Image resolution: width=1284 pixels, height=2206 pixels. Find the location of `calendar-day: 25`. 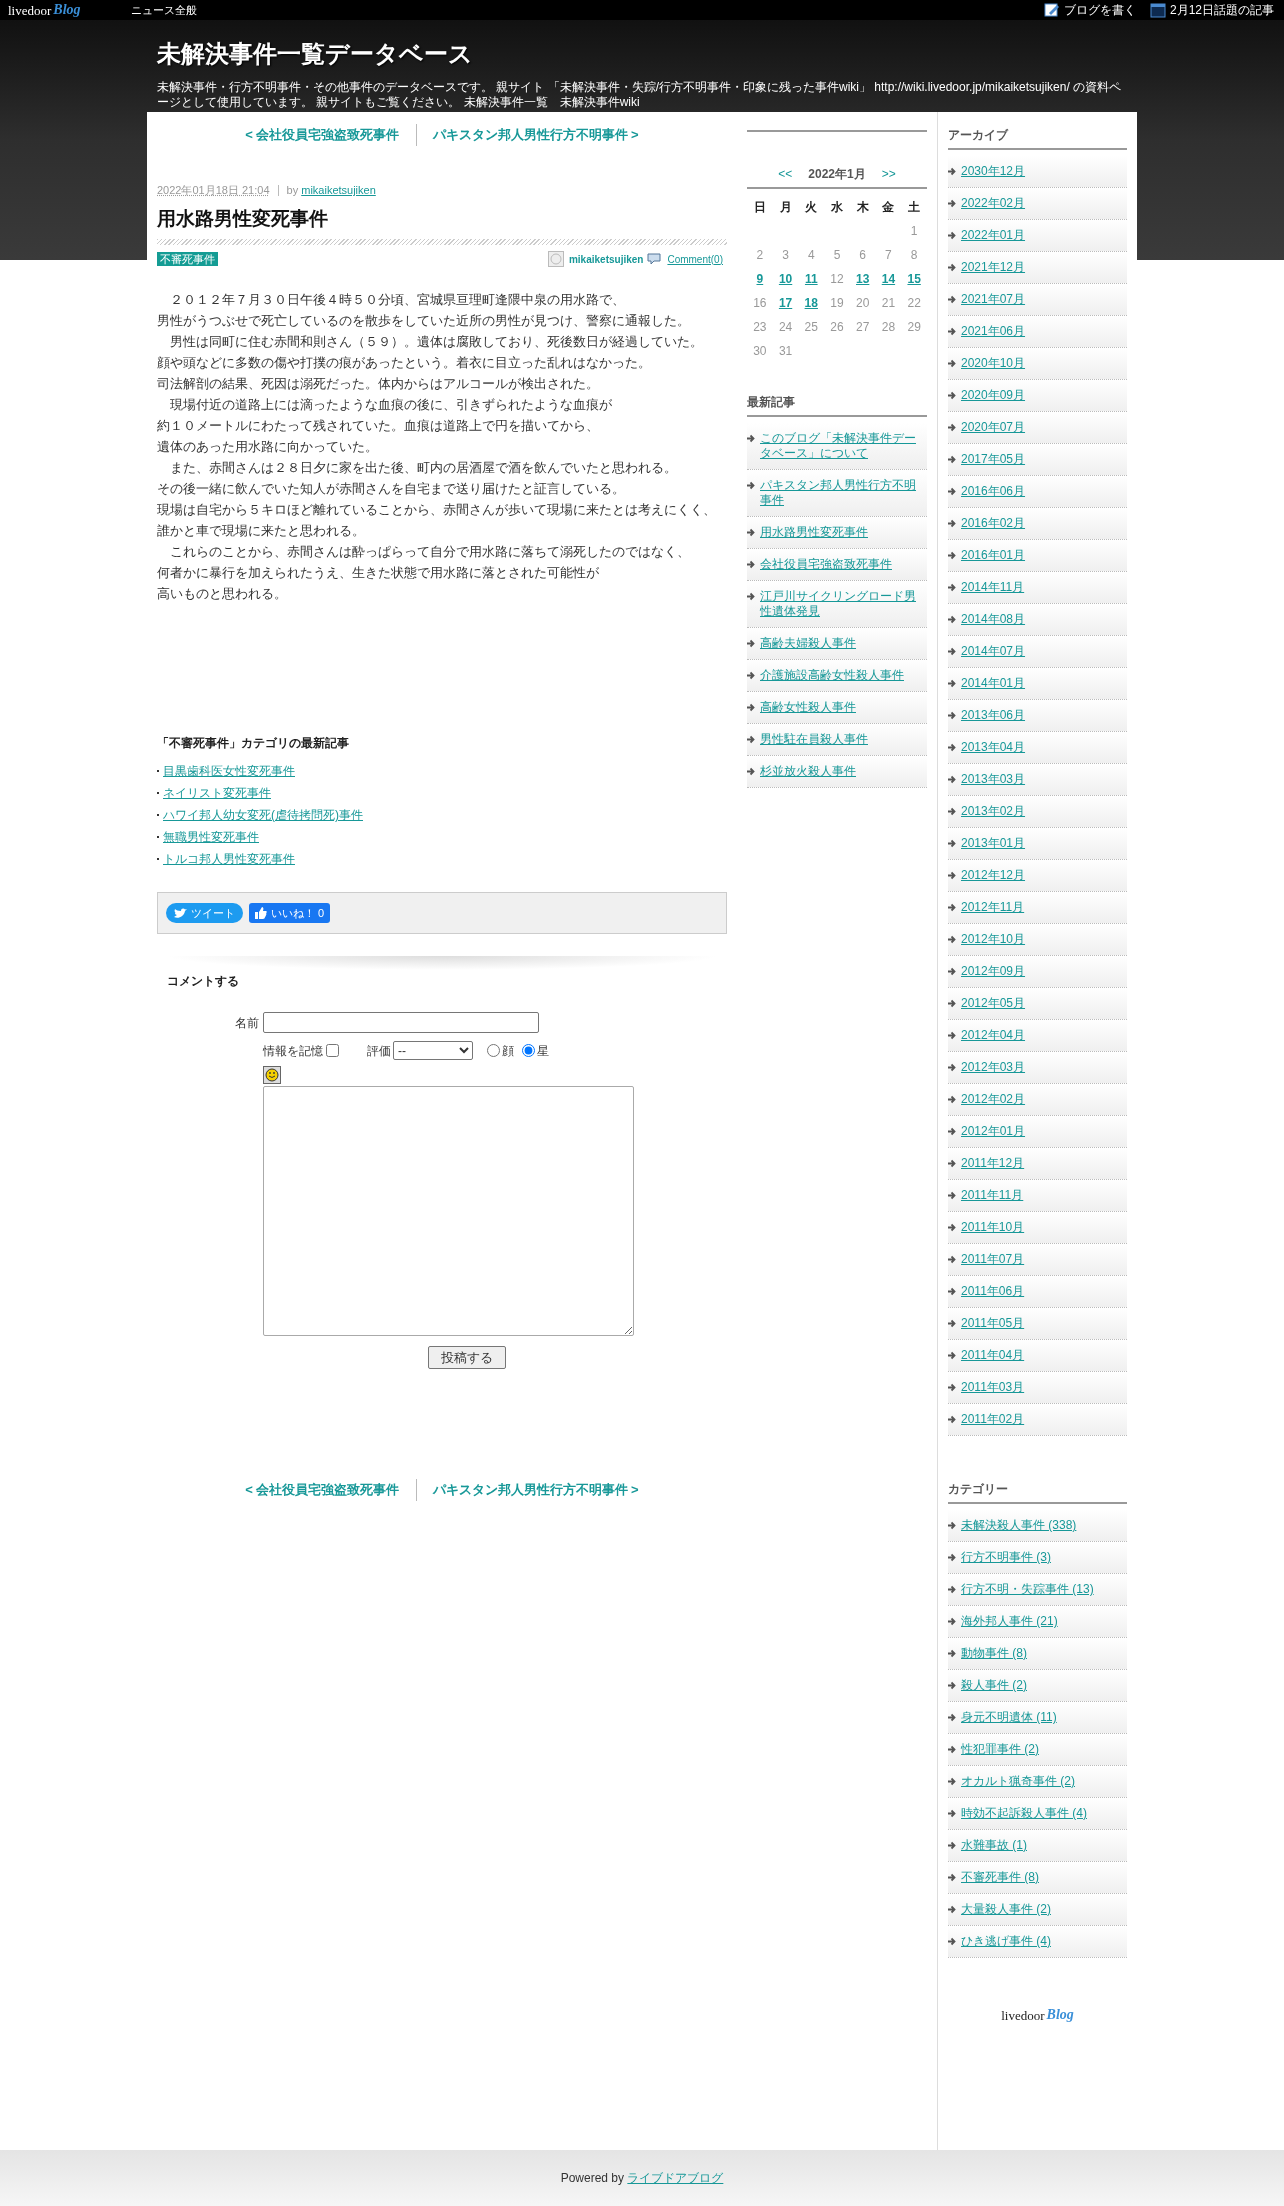

calendar-day: 25 is located at coordinates (811, 327).